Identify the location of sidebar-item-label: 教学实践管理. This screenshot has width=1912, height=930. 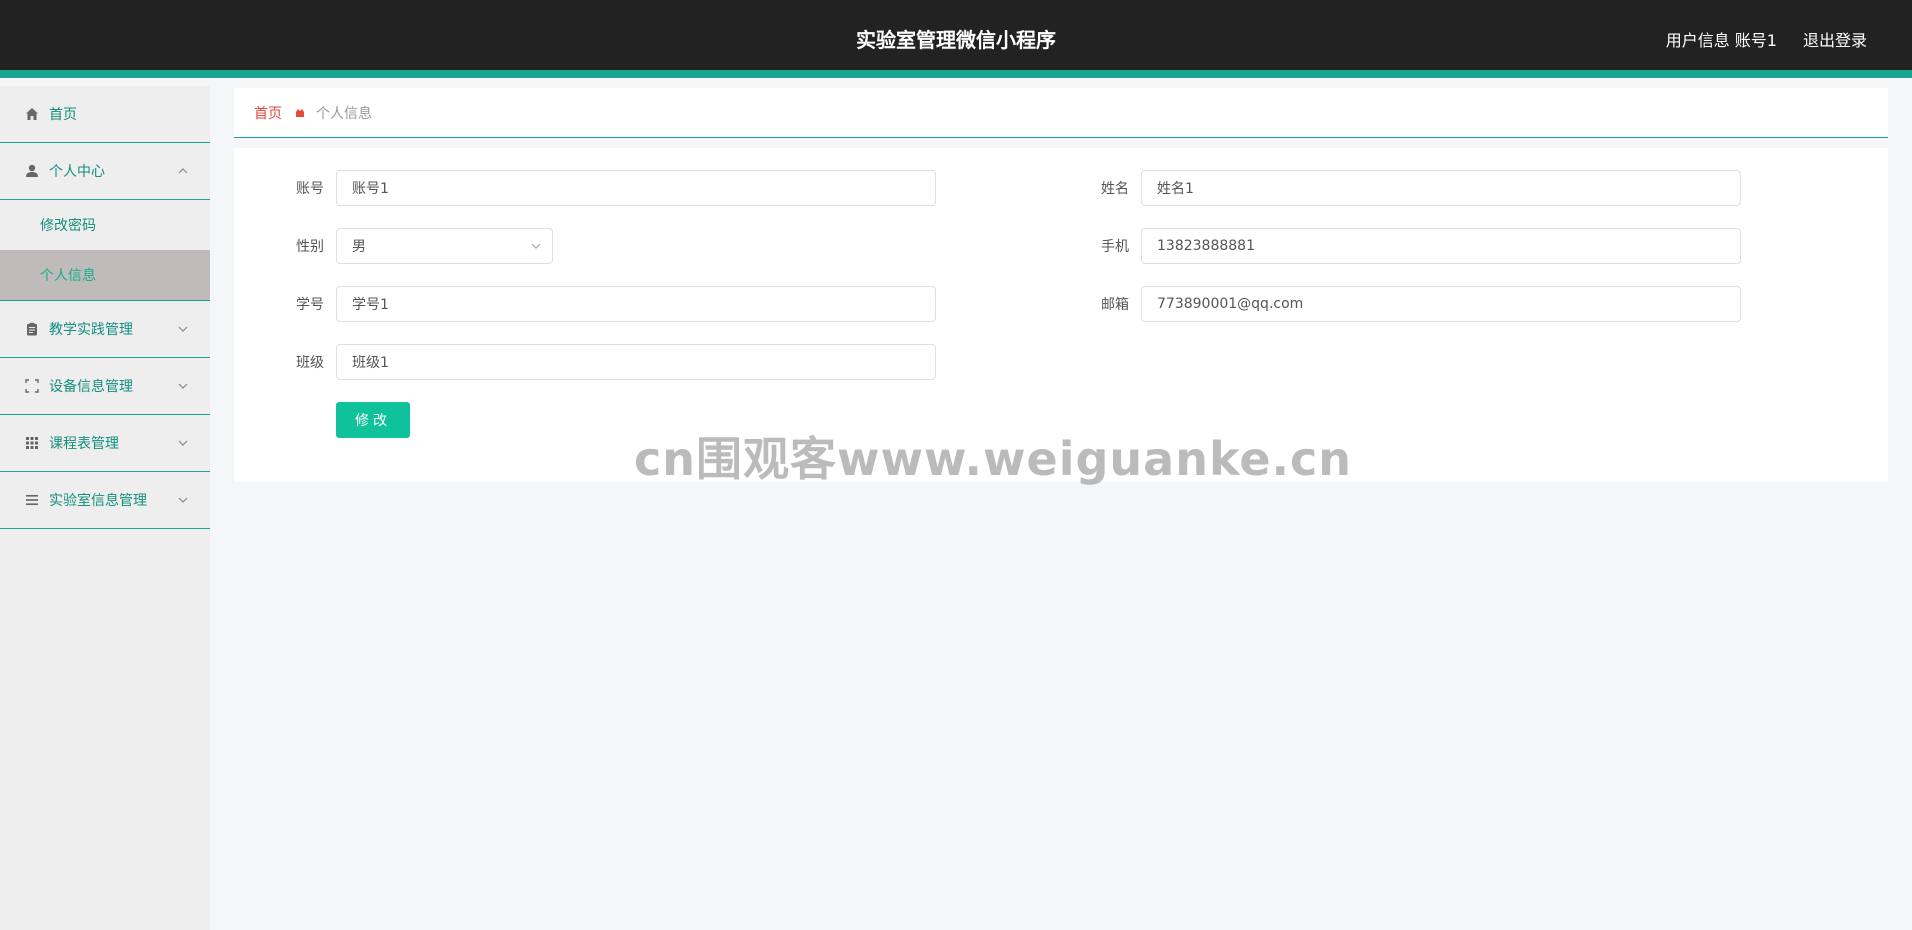
(91, 330).